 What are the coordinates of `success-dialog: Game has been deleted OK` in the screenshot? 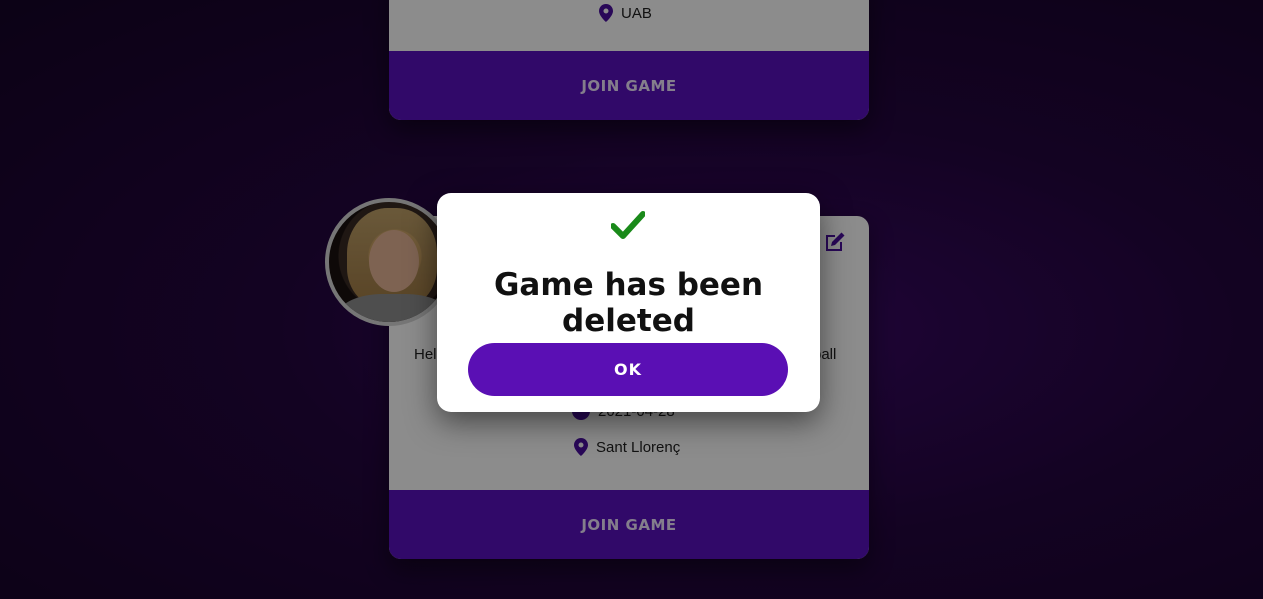 It's located at (628, 302).